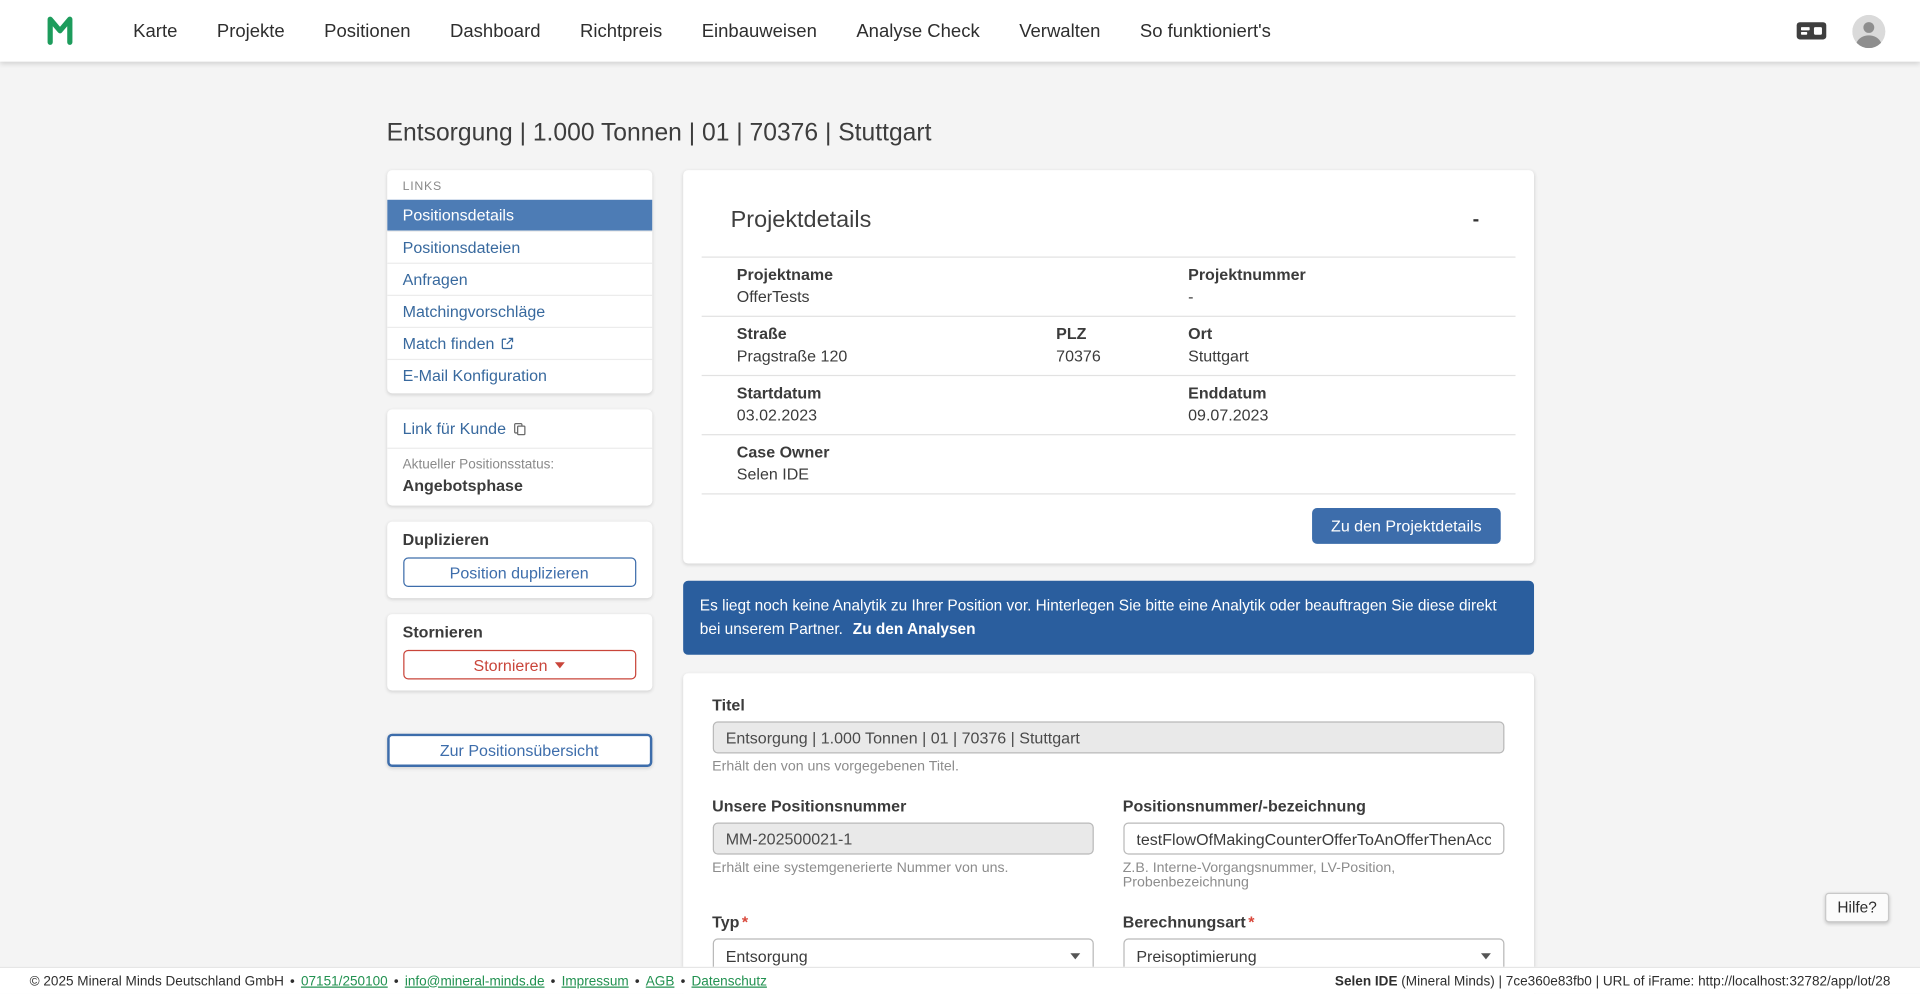  Describe the element at coordinates (1059, 31) in the screenshot. I see `nav-item-verwalten: Verwalten` at that location.